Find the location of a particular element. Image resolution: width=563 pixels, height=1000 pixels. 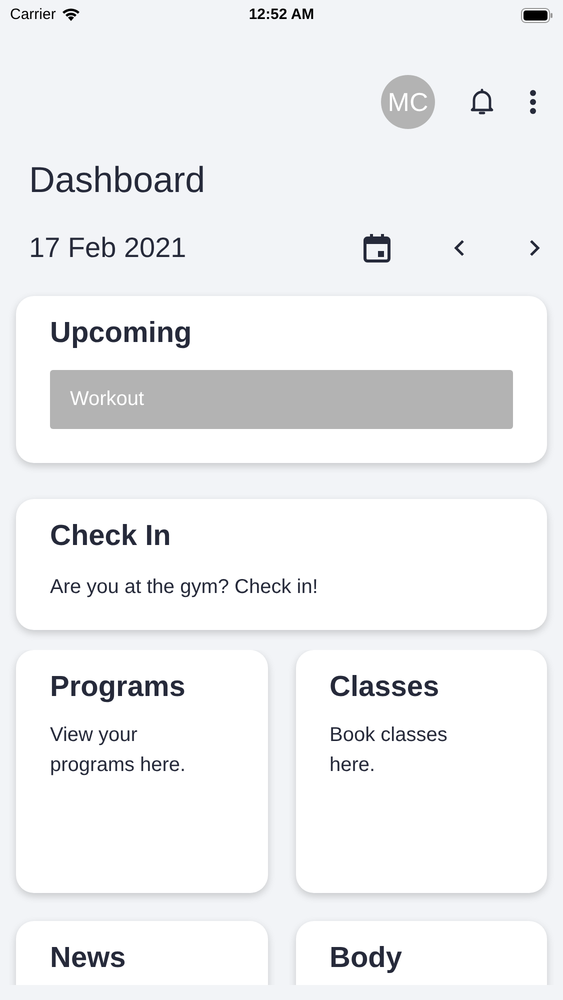

card-title: Upcoming is located at coordinates (121, 333).